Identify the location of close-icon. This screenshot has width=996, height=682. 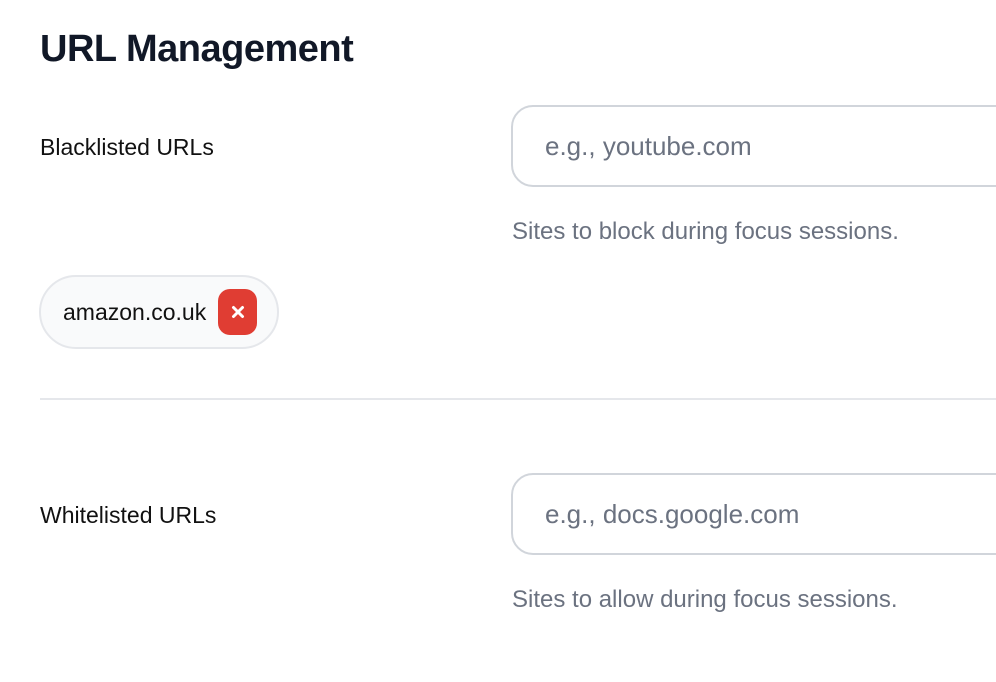
(237, 312).